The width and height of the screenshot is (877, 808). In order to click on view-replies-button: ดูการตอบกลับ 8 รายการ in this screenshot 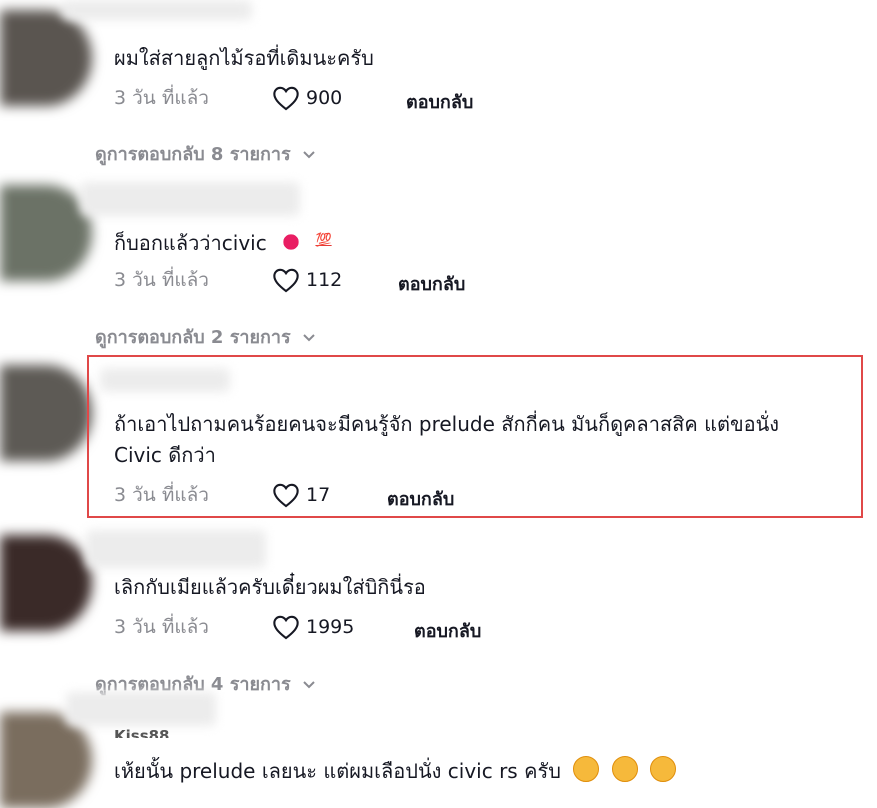, I will do `click(206, 153)`.